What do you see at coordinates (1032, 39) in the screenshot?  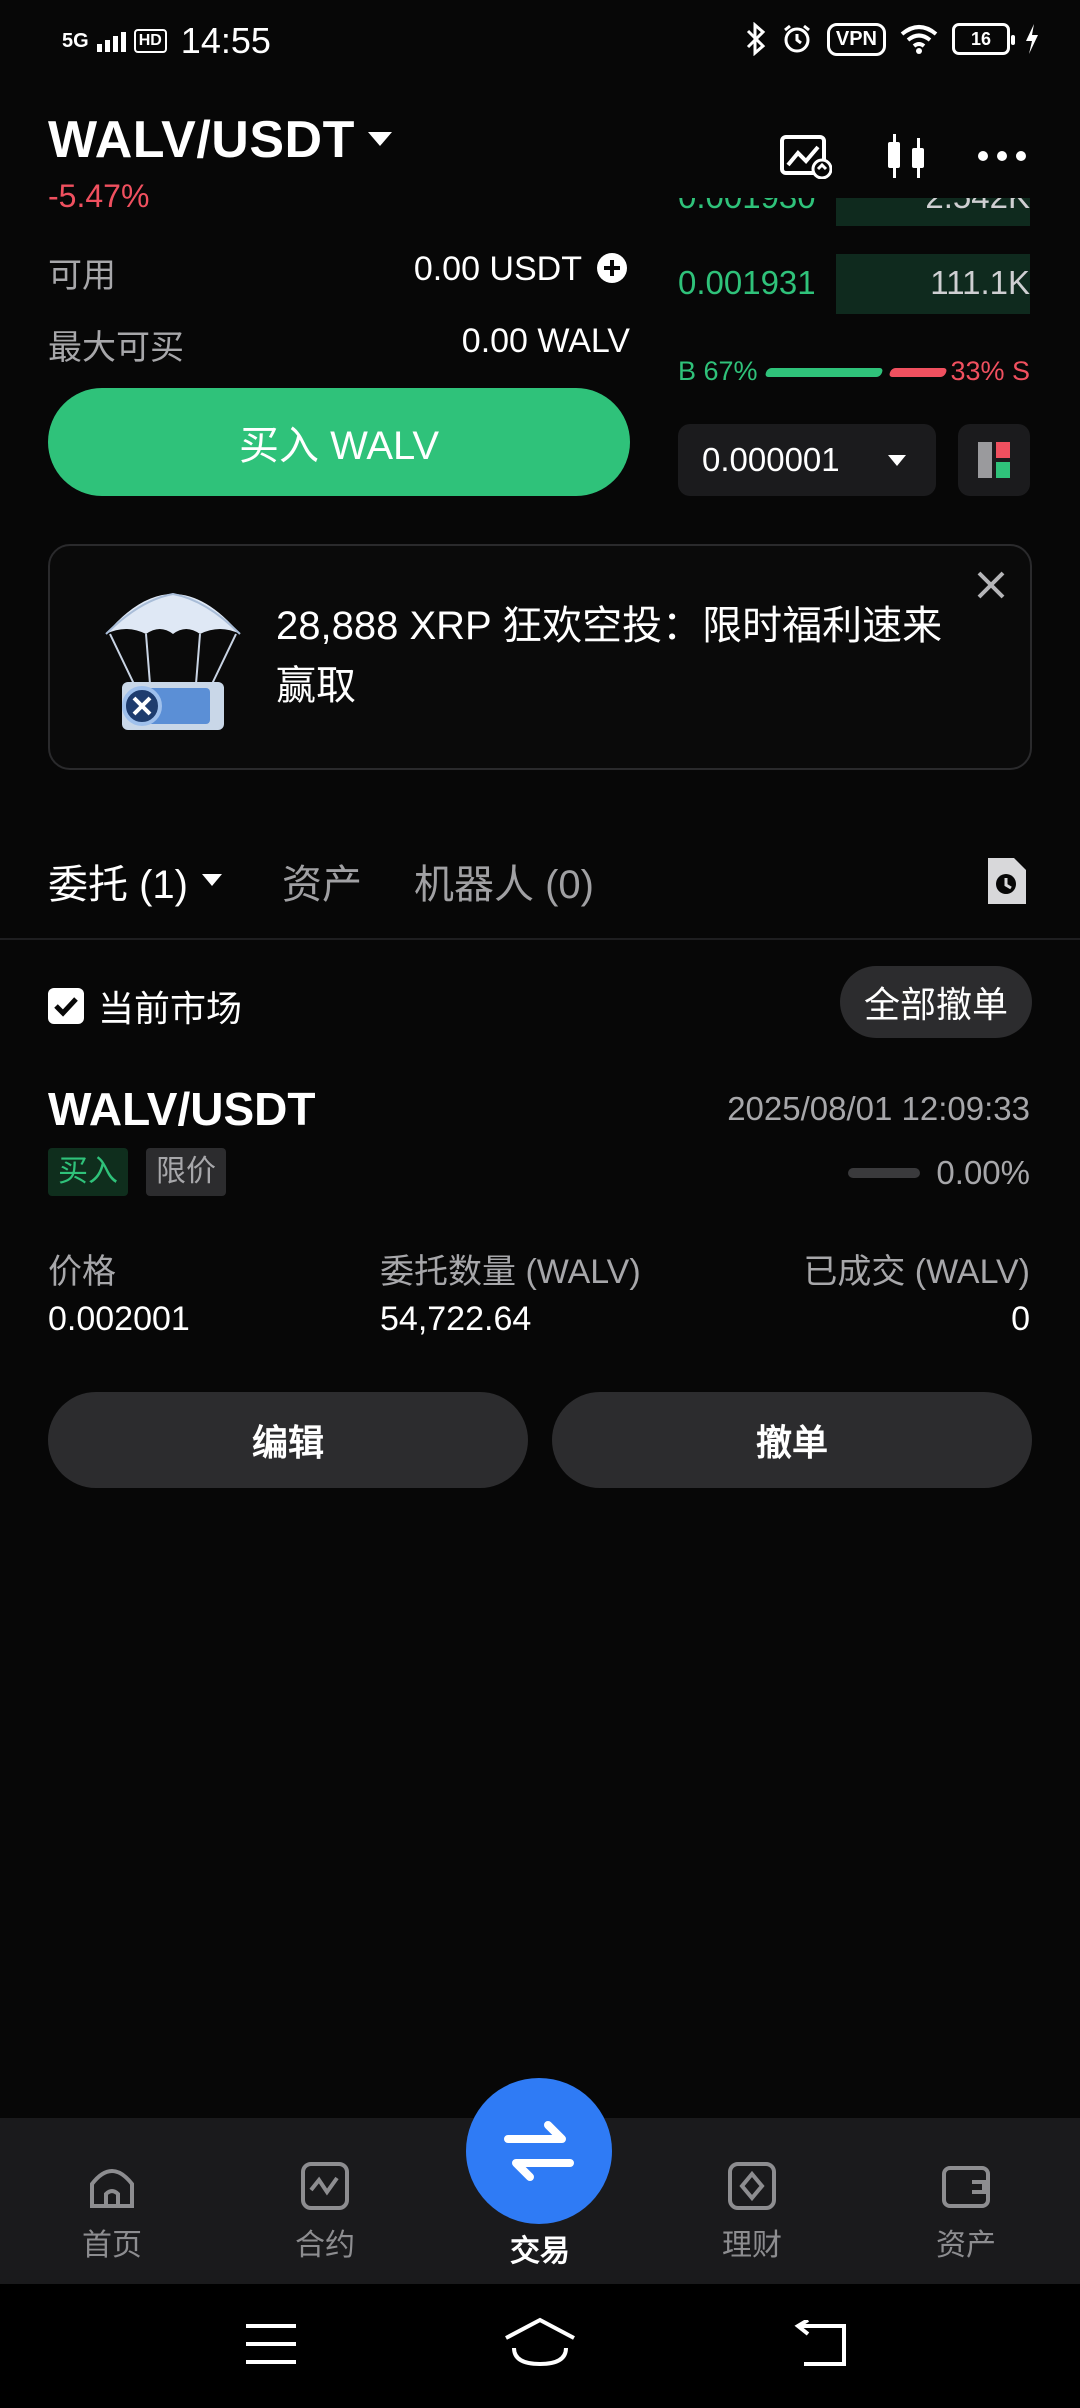 I see `charging-icon` at bounding box center [1032, 39].